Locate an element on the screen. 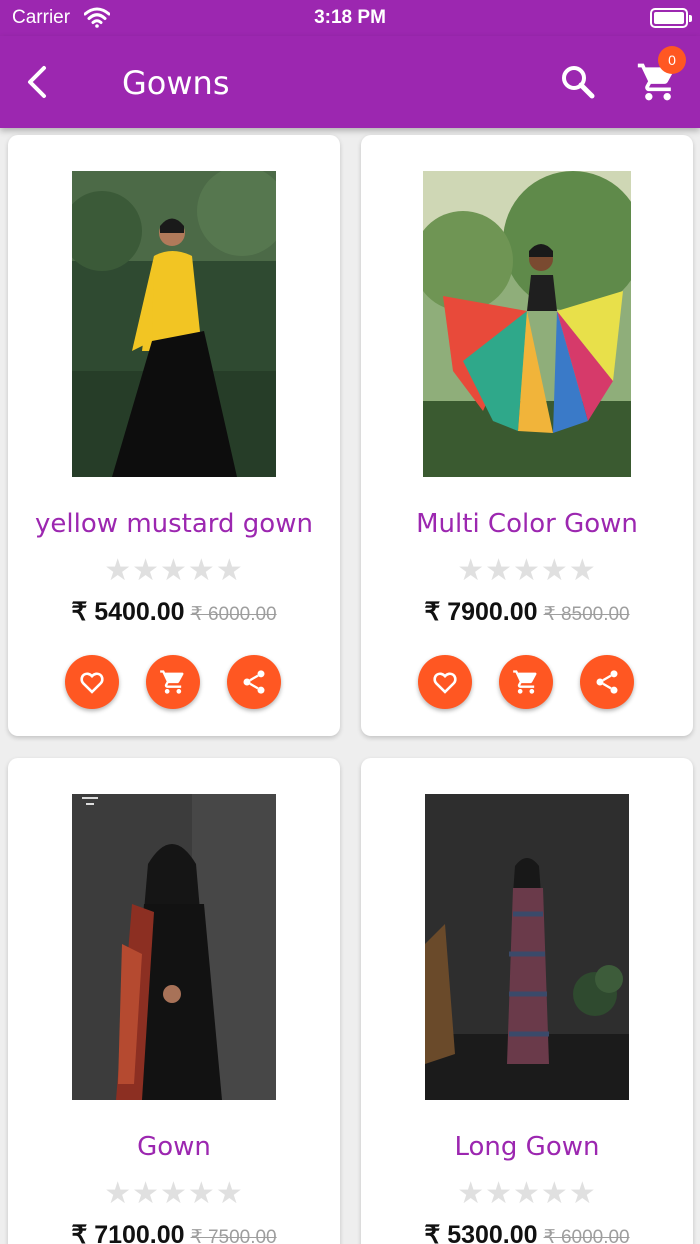  status-bar: Carrier 3:18 PM is located at coordinates (350, 18).